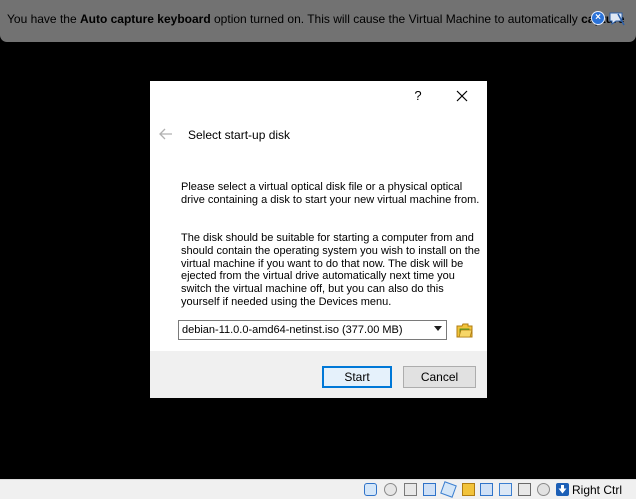 This screenshot has height=499, width=636. I want to click on close-dialog-button, so click(462, 96).